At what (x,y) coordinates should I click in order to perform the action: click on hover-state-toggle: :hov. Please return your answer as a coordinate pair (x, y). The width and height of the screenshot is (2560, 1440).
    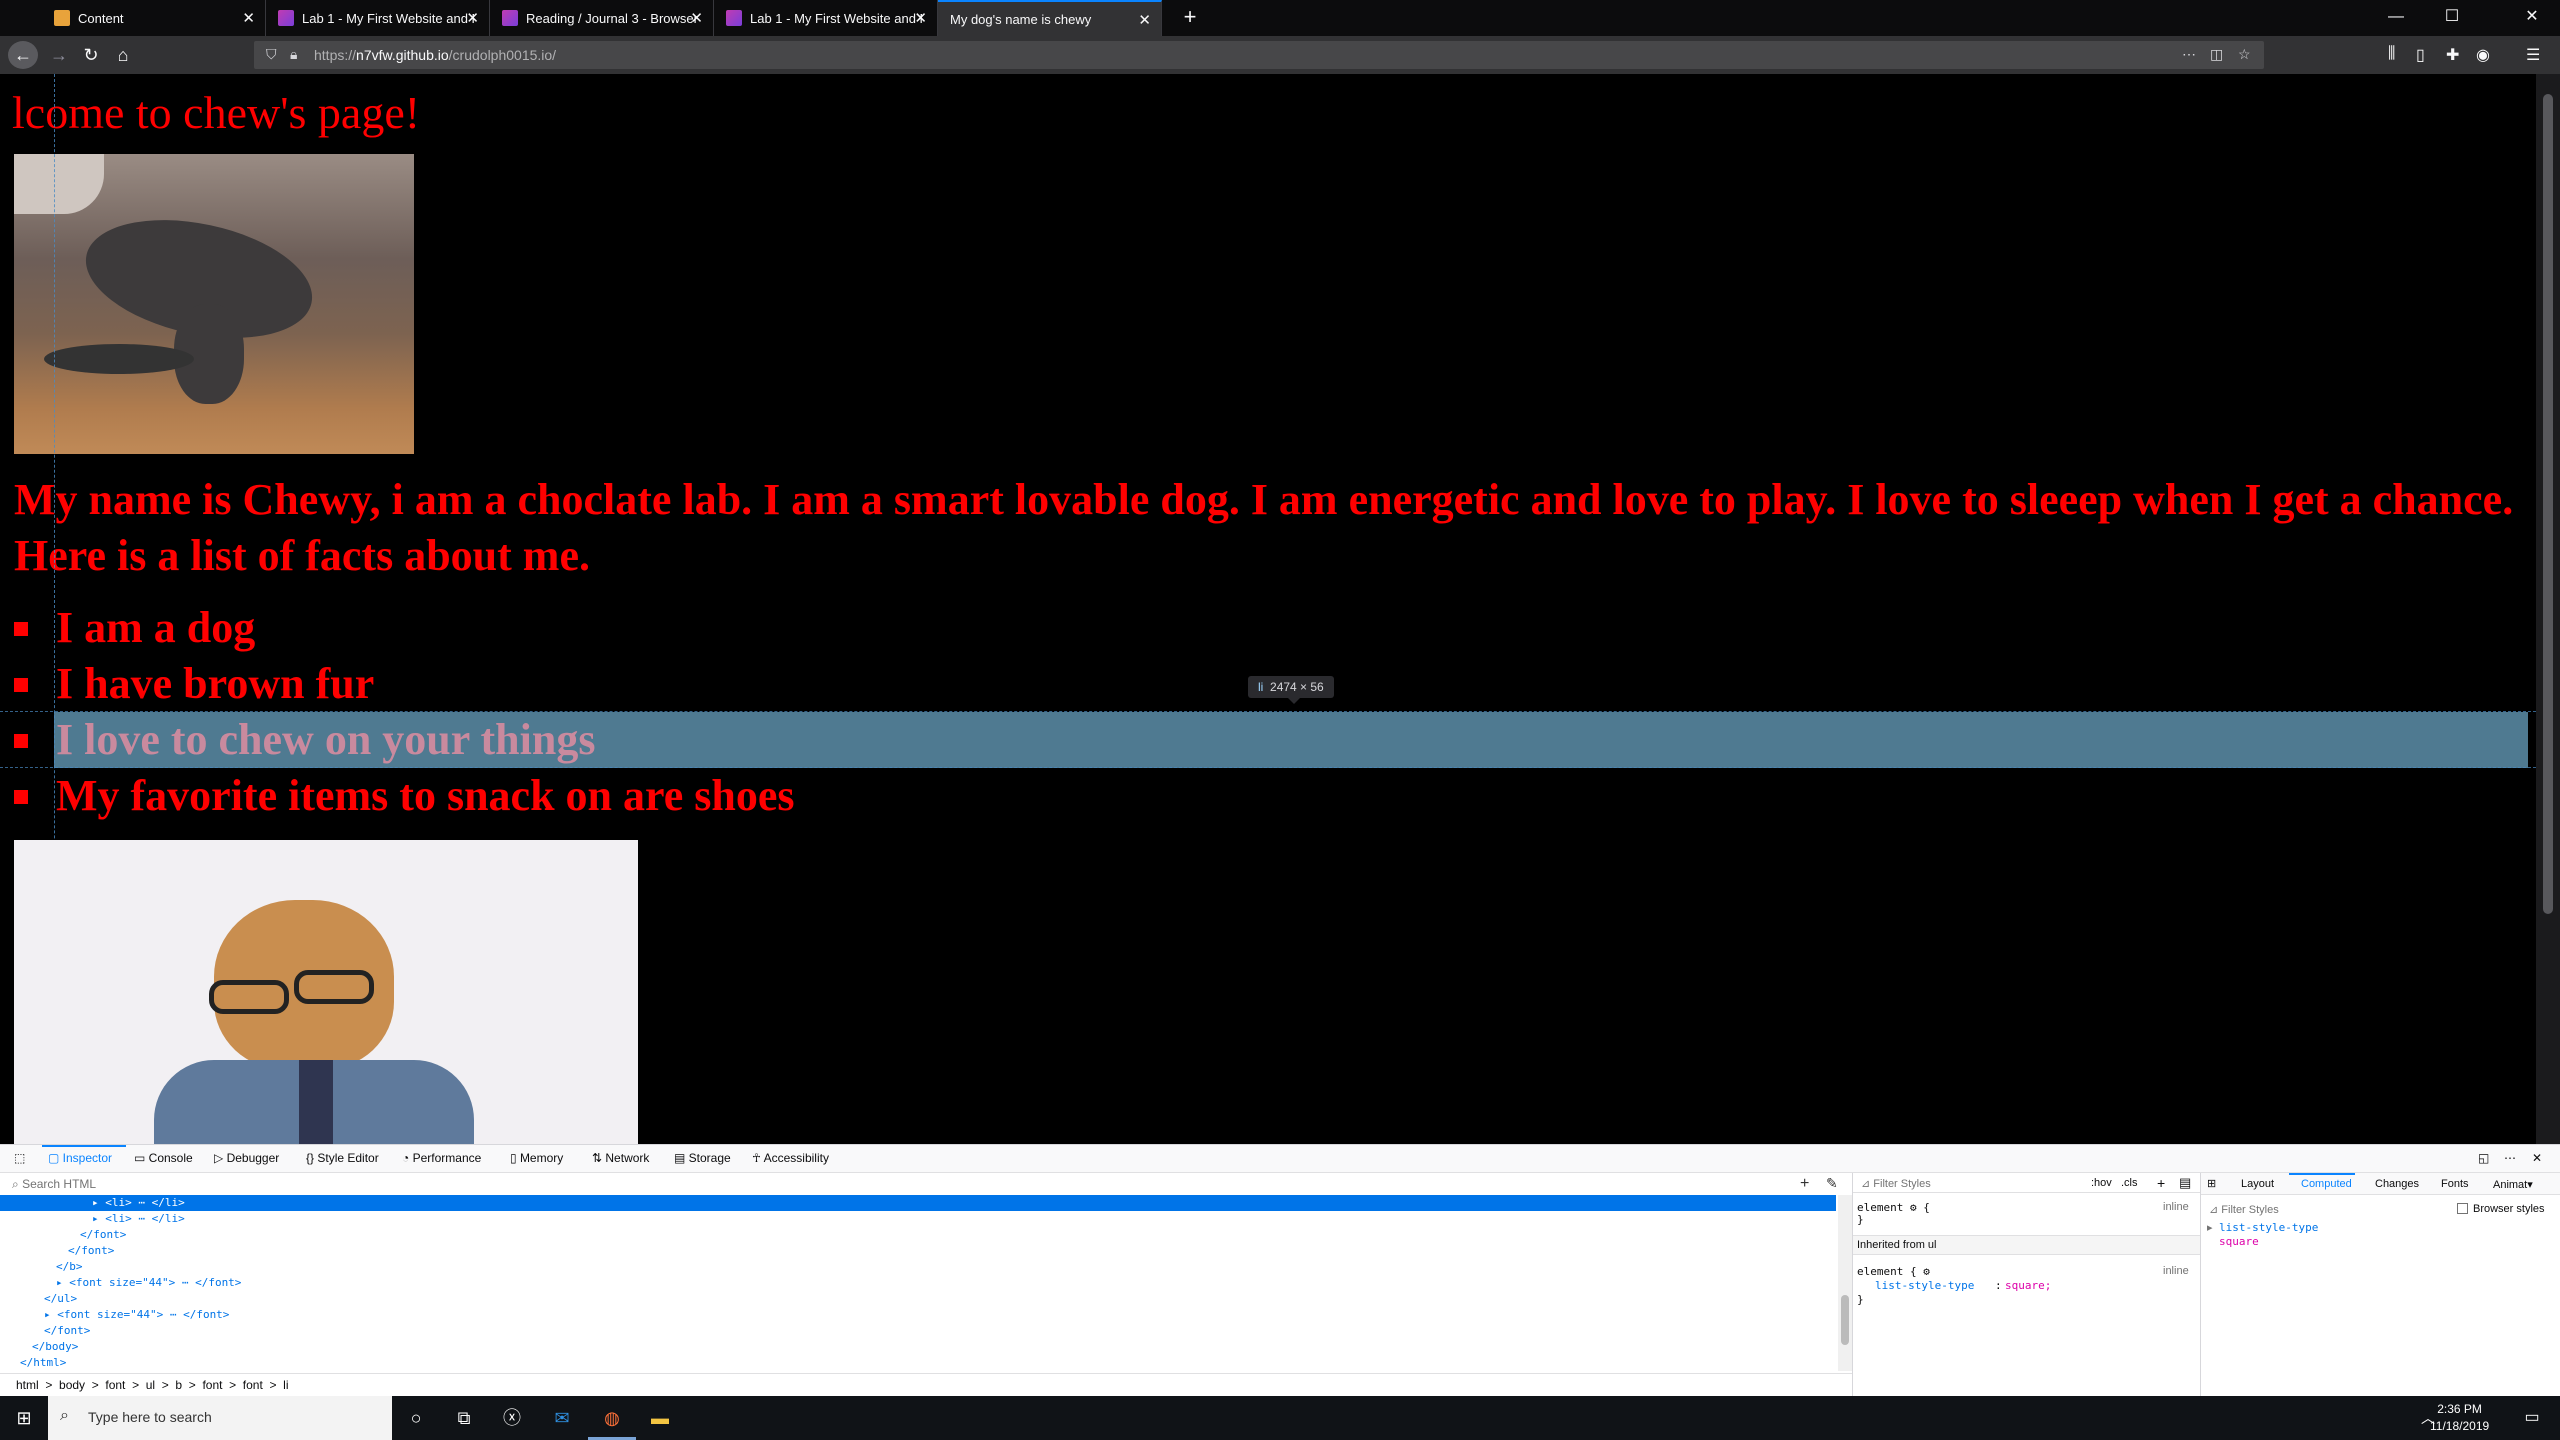
    Looking at the image, I should click on (2101, 1183).